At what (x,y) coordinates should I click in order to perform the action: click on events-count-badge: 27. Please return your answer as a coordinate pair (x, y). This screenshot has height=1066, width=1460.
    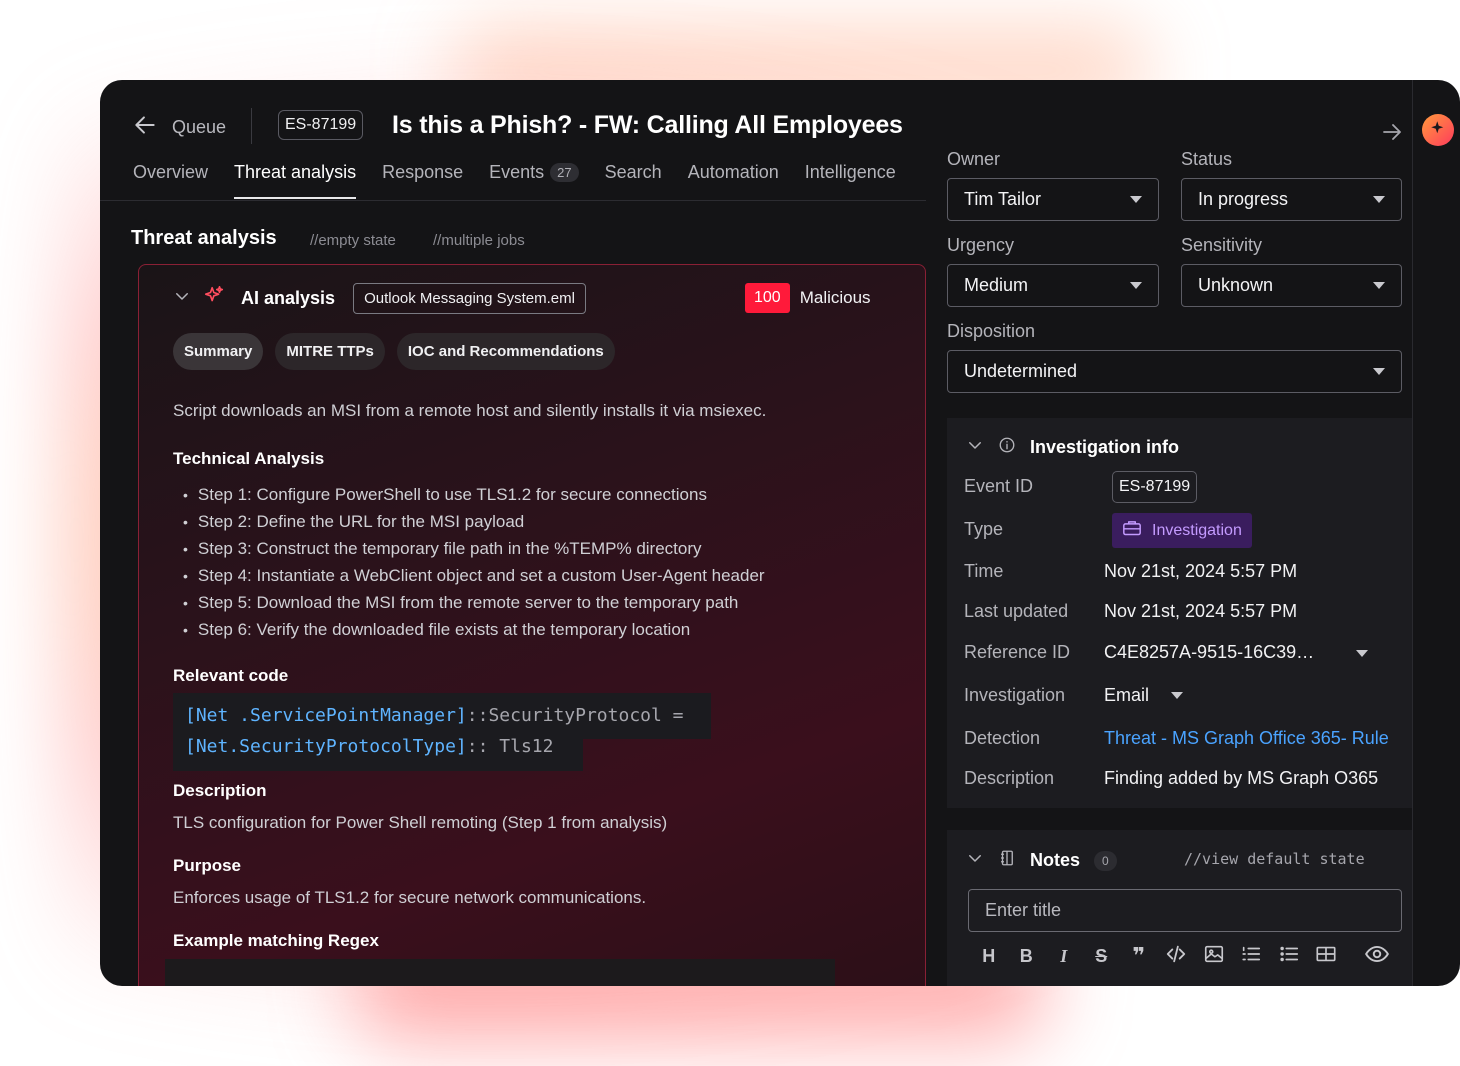
    Looking at the image, I should click on (564, 172).